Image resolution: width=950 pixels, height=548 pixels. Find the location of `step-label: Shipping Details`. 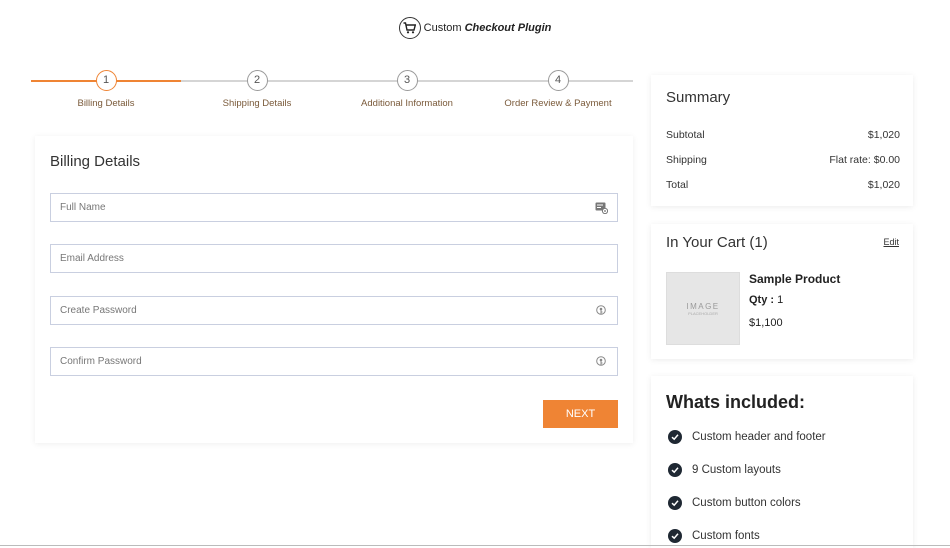

step-label: Shipping Details is located at coordinates (257, 103).